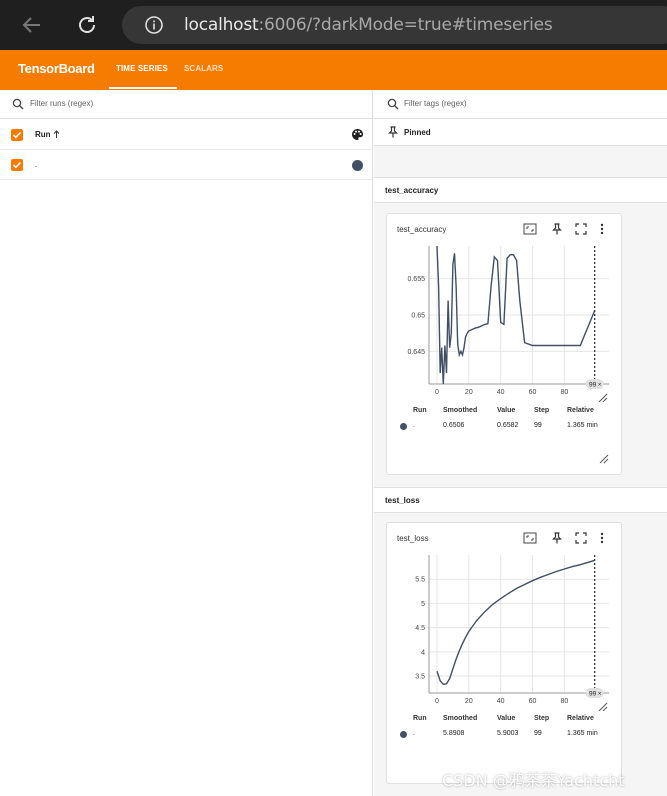  I want to click on chart-test-accuracy: 0 20 40 60 80 0.645 0.65 0.655 99 ×, so click(505, 322).